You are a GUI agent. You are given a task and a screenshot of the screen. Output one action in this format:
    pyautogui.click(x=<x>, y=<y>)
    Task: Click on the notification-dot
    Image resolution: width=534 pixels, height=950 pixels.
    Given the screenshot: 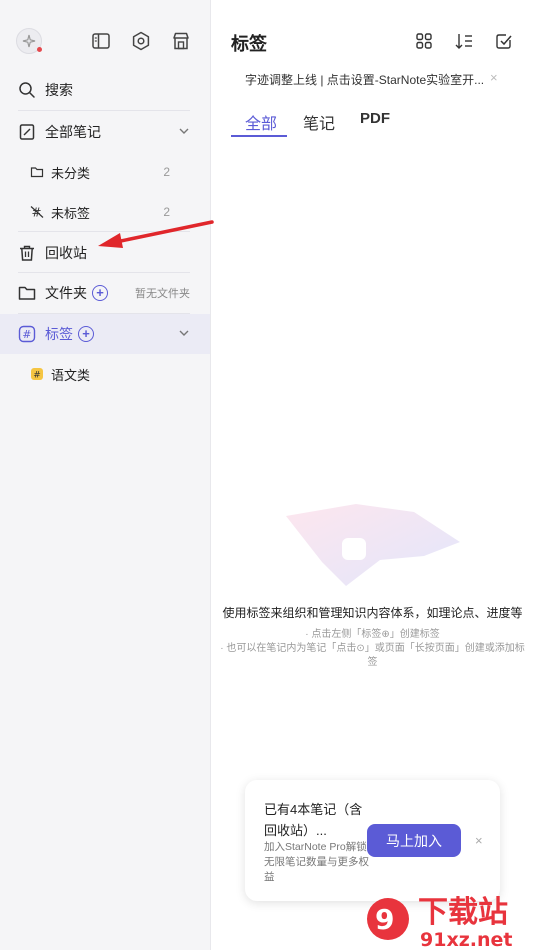 What is the action you would take?
    pyautogui.click(x=39, y=49)
    